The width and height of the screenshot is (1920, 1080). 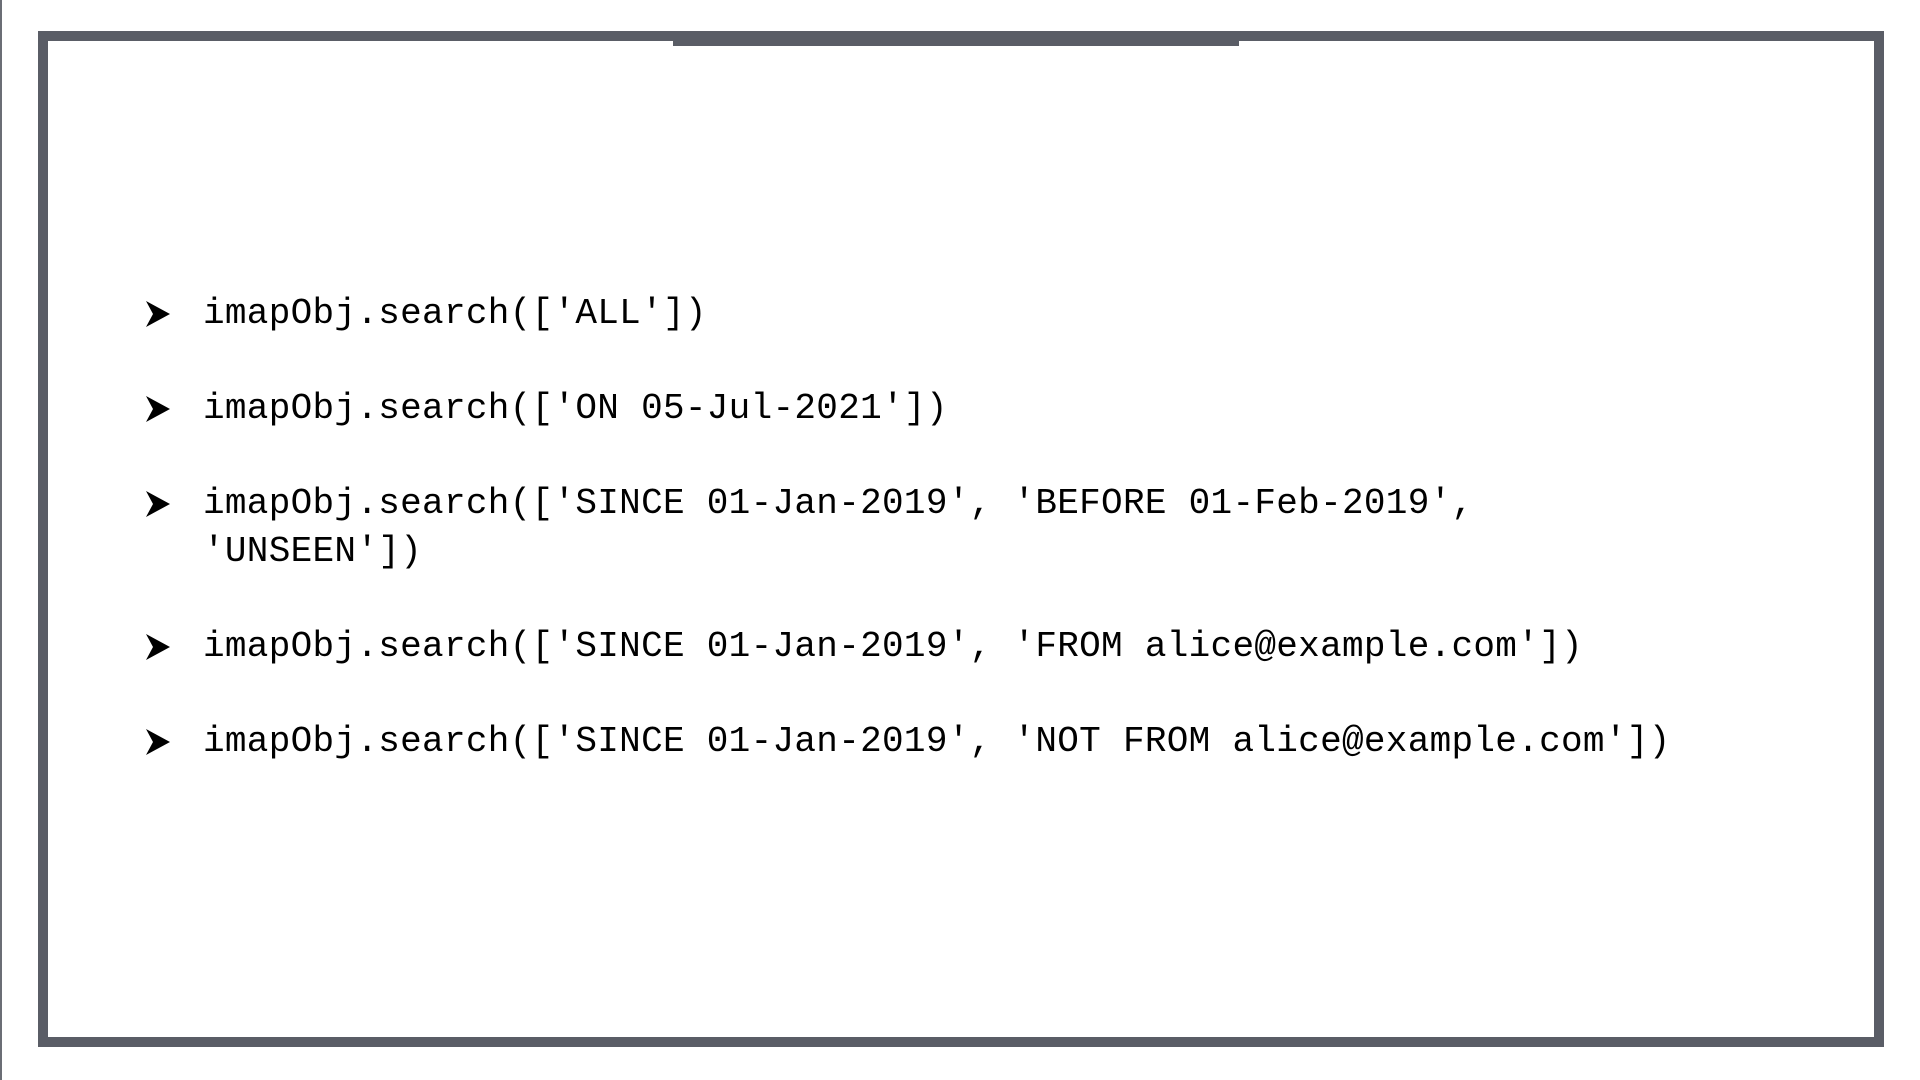 I want to click on code-line: imapObj.search(['ON 05-Jul-2021']), so click(x=575, y=408).